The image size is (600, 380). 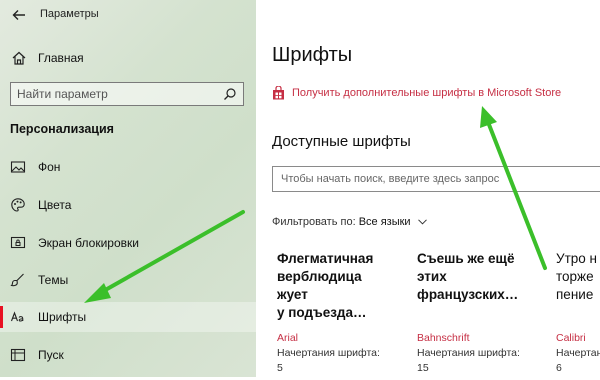 What do you see at coordinates (19, 15) in the screenshot?
I see `back-arrow-icon` at bounding box center [19, 15].